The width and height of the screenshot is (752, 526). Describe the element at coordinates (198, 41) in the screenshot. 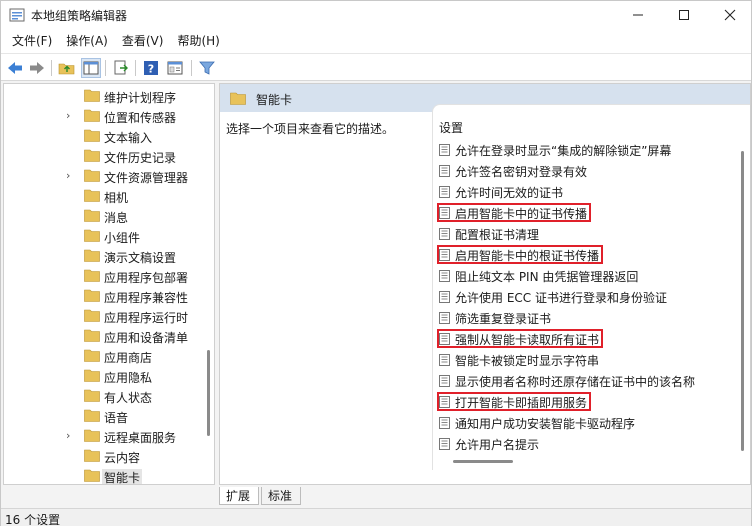

I see `menu-help: 帮助(H)` at that location.